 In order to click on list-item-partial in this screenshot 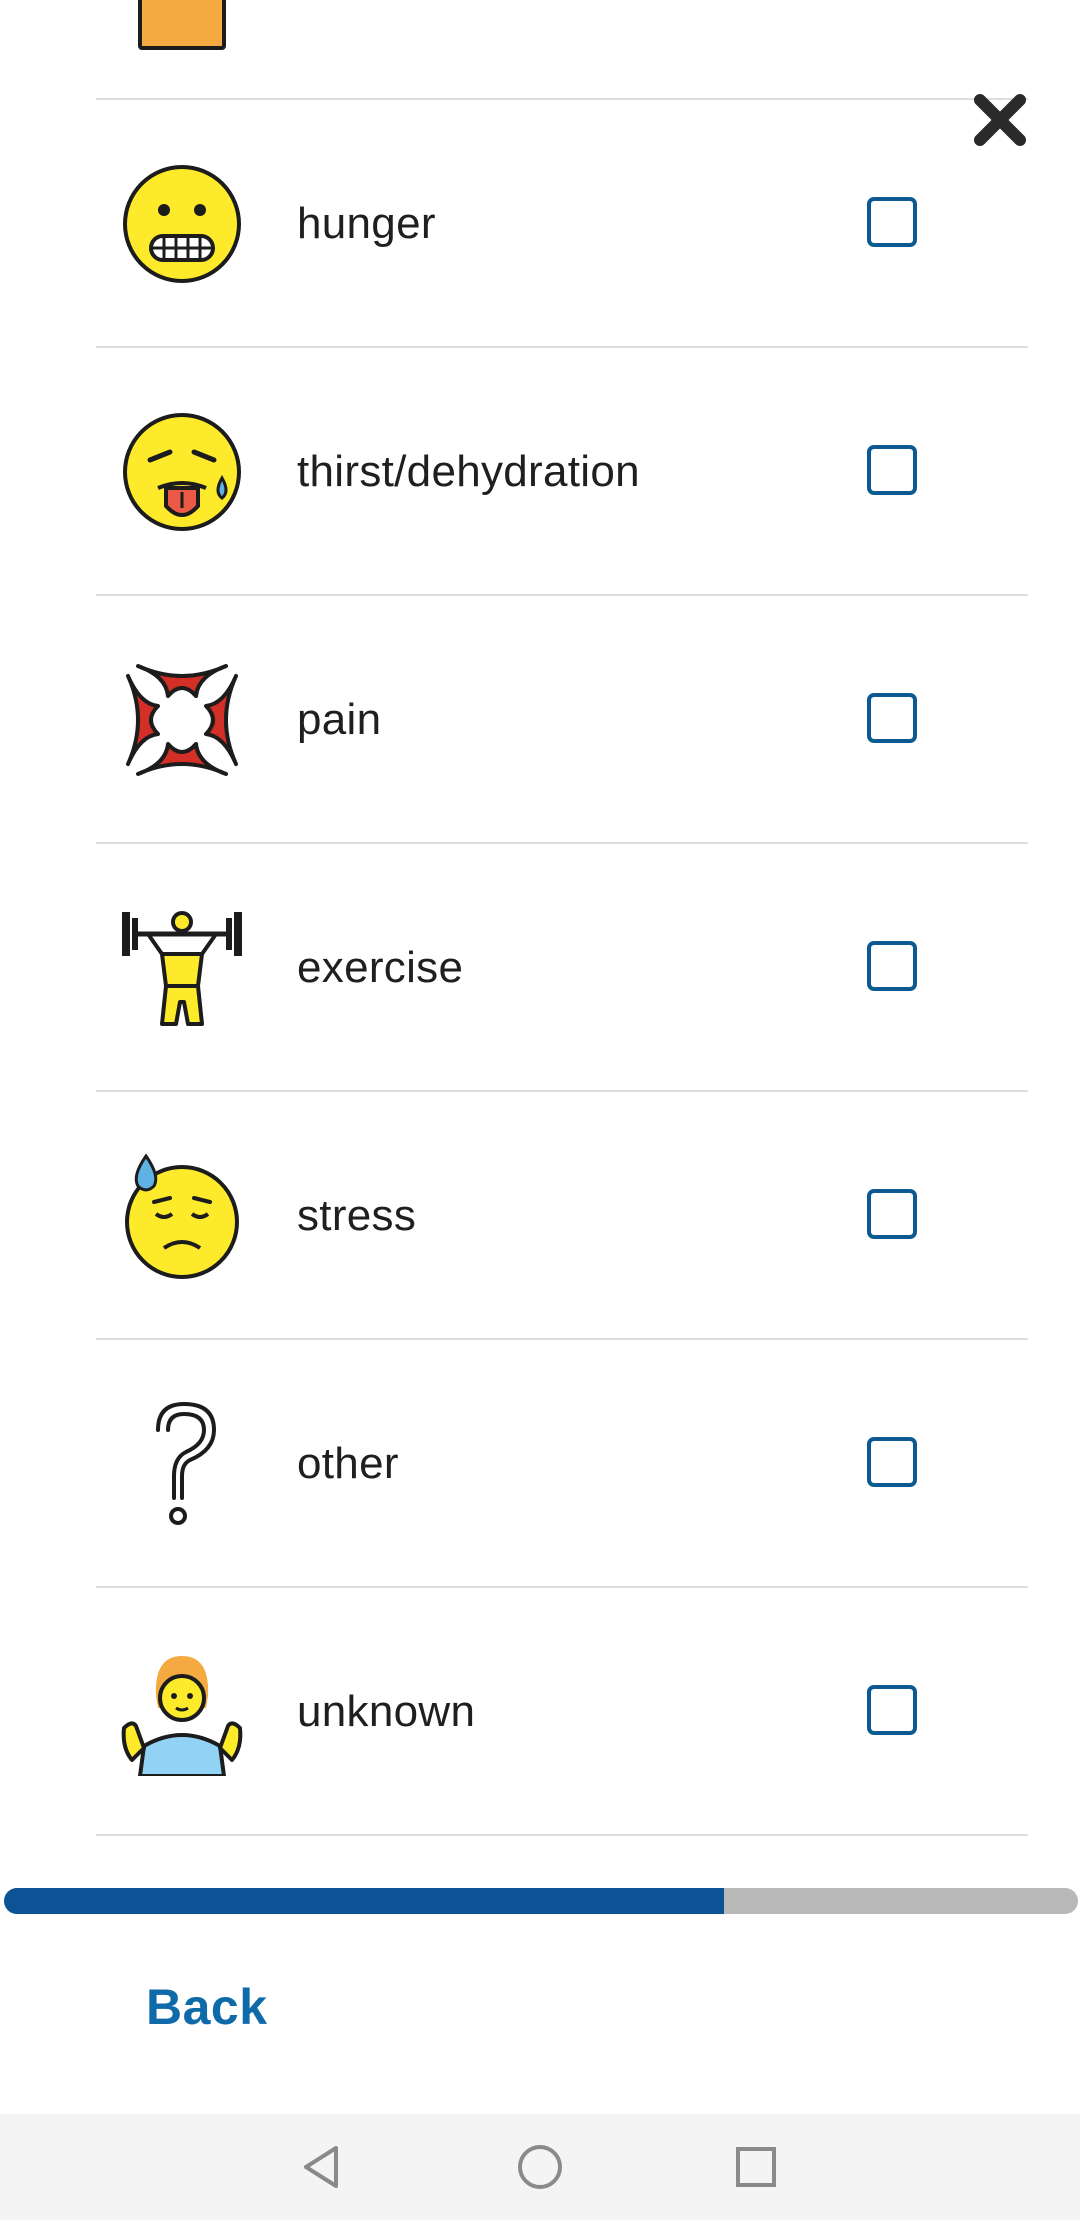, I will do `click(562, 50)`.